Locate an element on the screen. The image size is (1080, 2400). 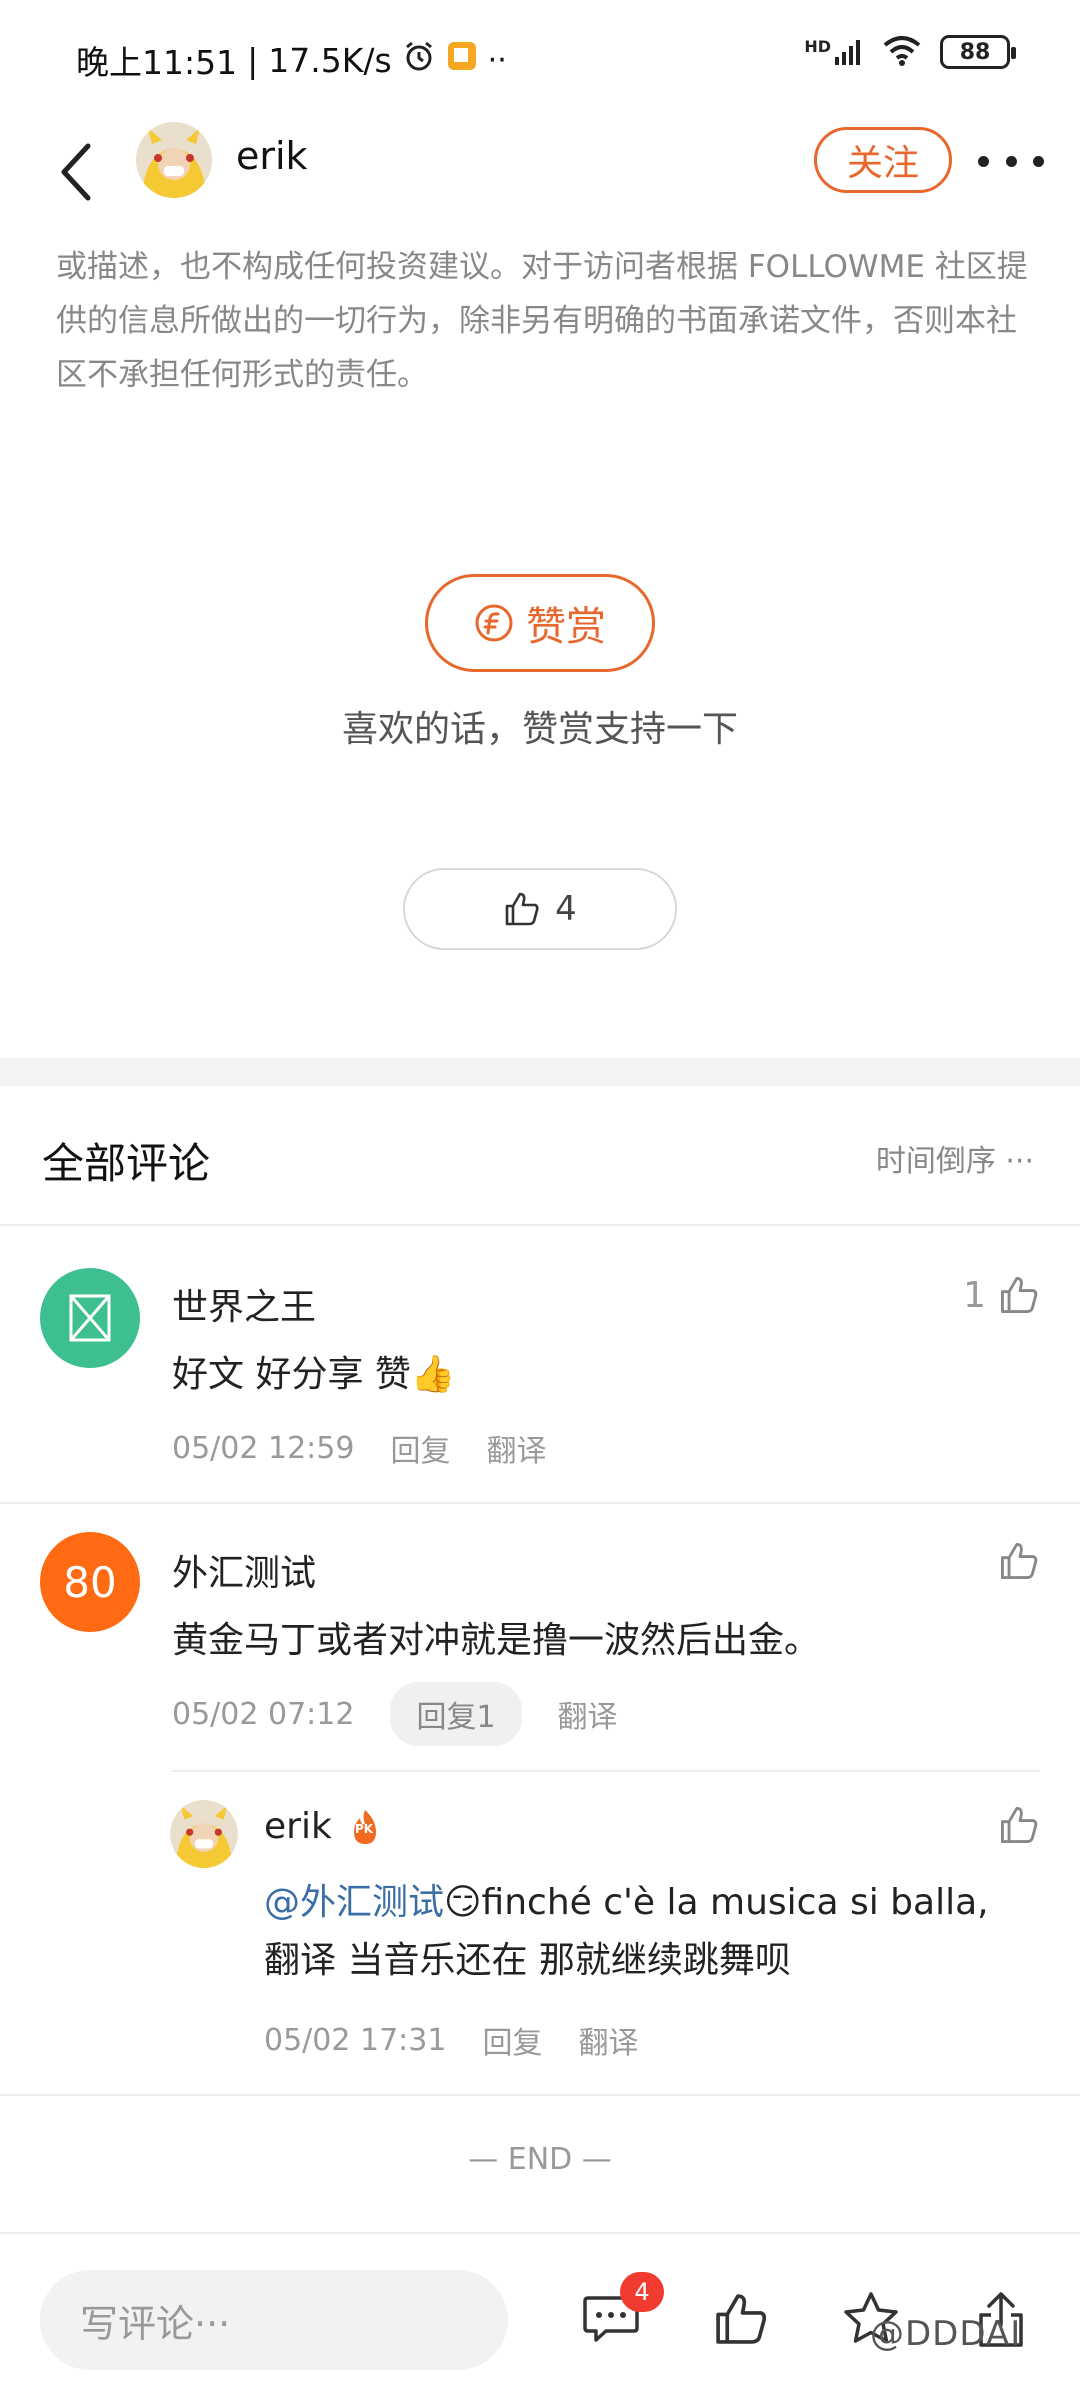
more-options-button is located at coordinates (1011, 161).